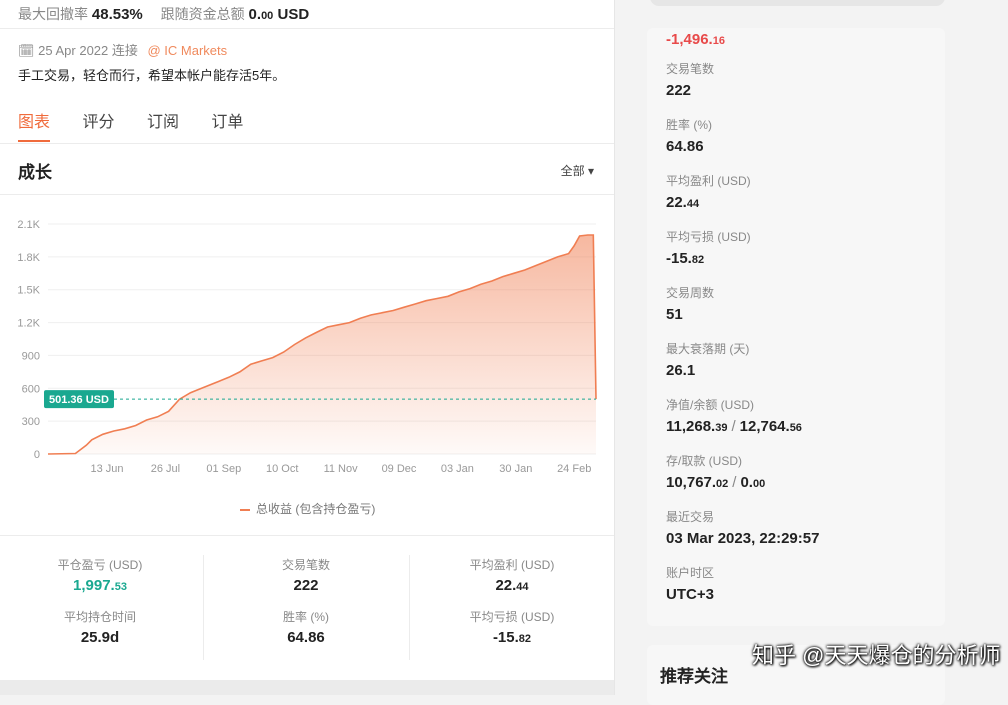 The image size is (1008, 705). Describe the element at coordinates (28, 258) in the screenshot. I see `y-tick-label: 1.8K` at that location.